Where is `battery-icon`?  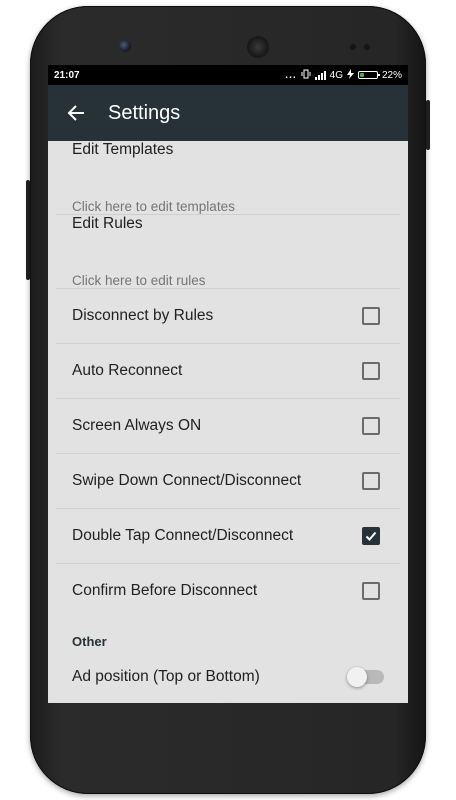
battery-icon is located at coordinates (368, 75).